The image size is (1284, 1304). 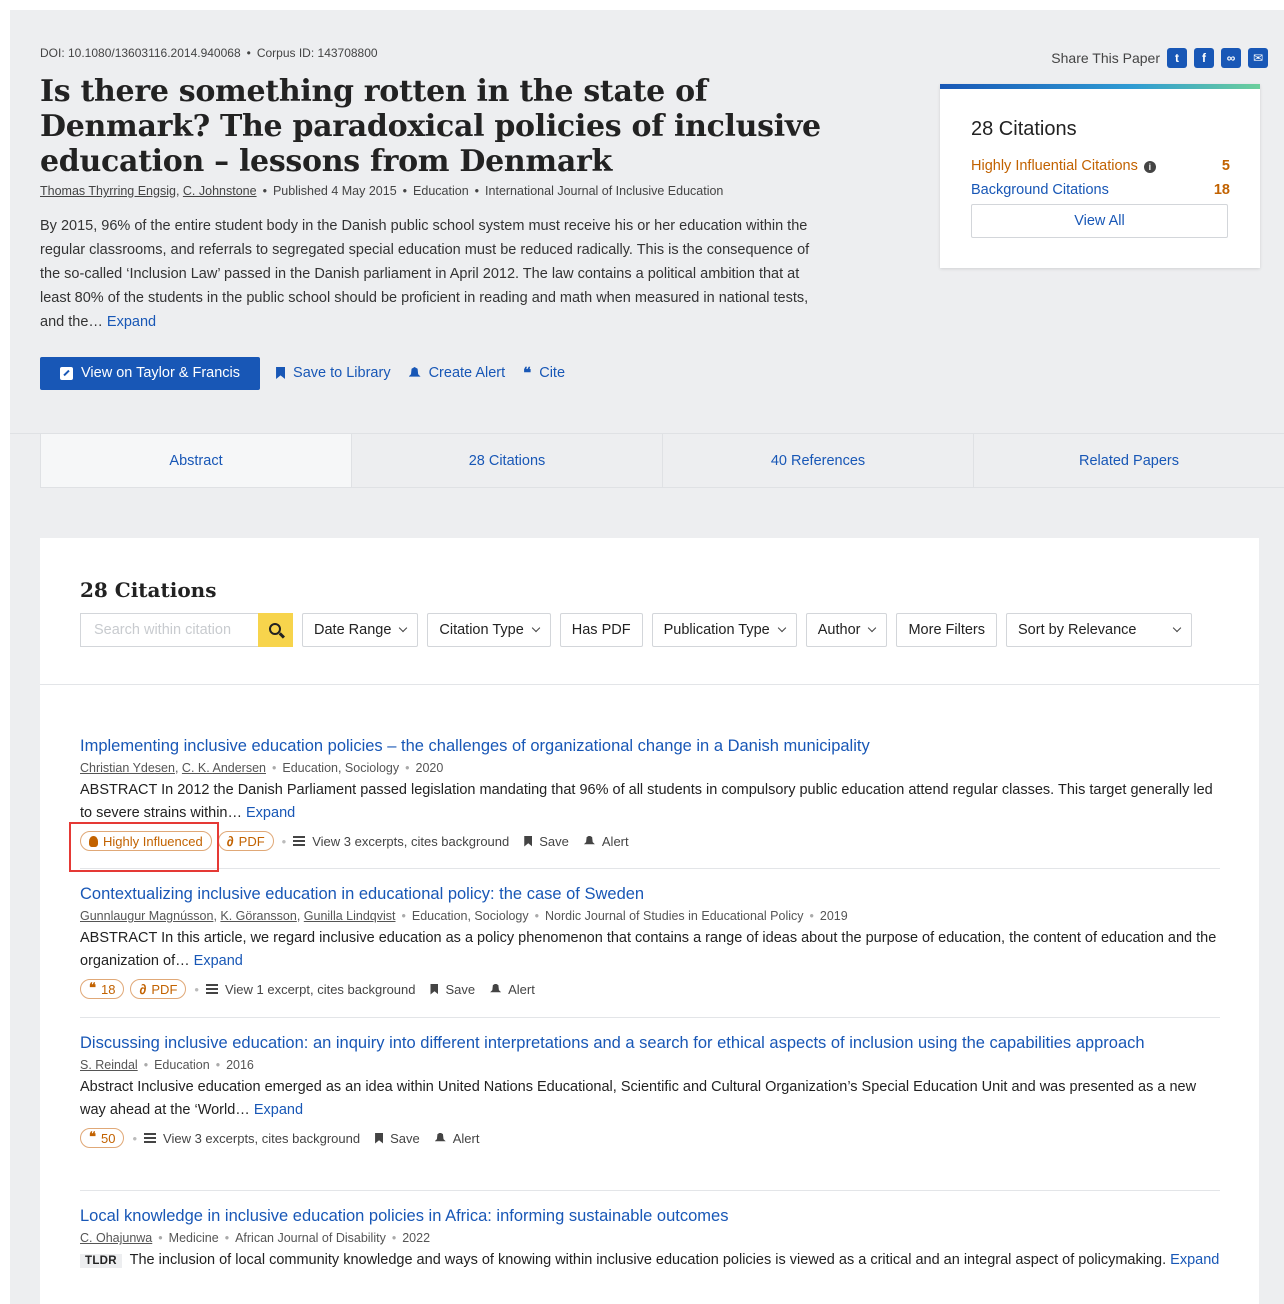 What do you see at coordinates (108, 1138) in the screenshot?
I see `count-label: 50` at bounding box center [108, 1138].